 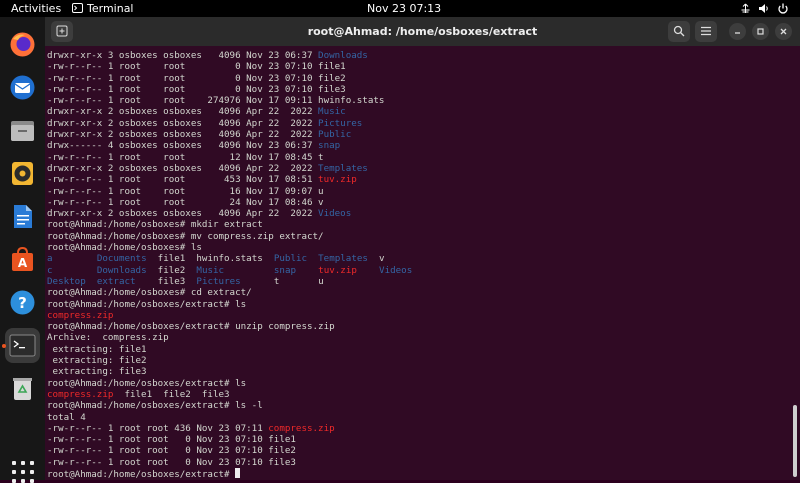 What do you see at coordinates (141, 474) in the screenshot?
I see `terminal-text: root@Ahmad:/home/osboxes/extract#` at bounding box center [141, 474].